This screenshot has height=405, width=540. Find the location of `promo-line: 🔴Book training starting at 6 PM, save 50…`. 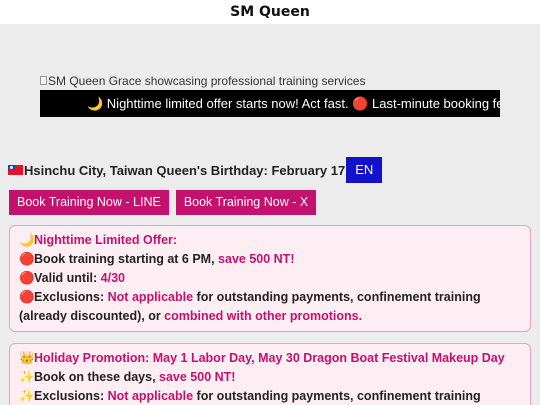

promo-line: 🔴Book training starting at 6 PM, save 50… is located at coordinates (269, 259).